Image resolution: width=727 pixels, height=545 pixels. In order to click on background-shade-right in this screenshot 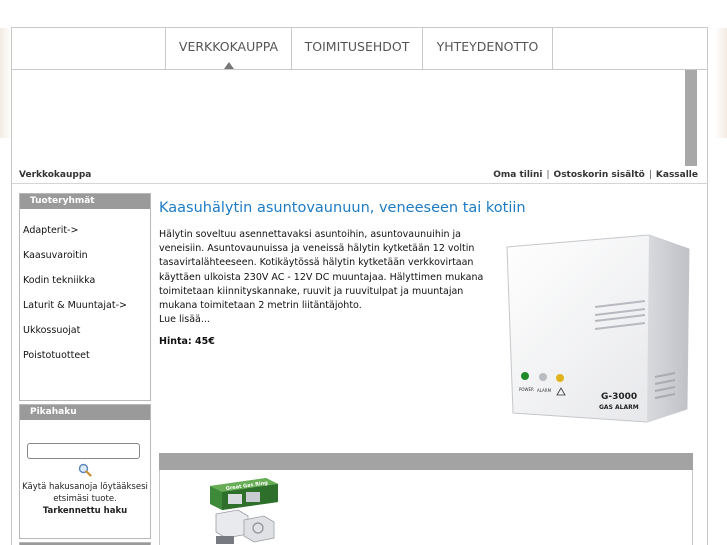, I will do `click(721, 83)`.